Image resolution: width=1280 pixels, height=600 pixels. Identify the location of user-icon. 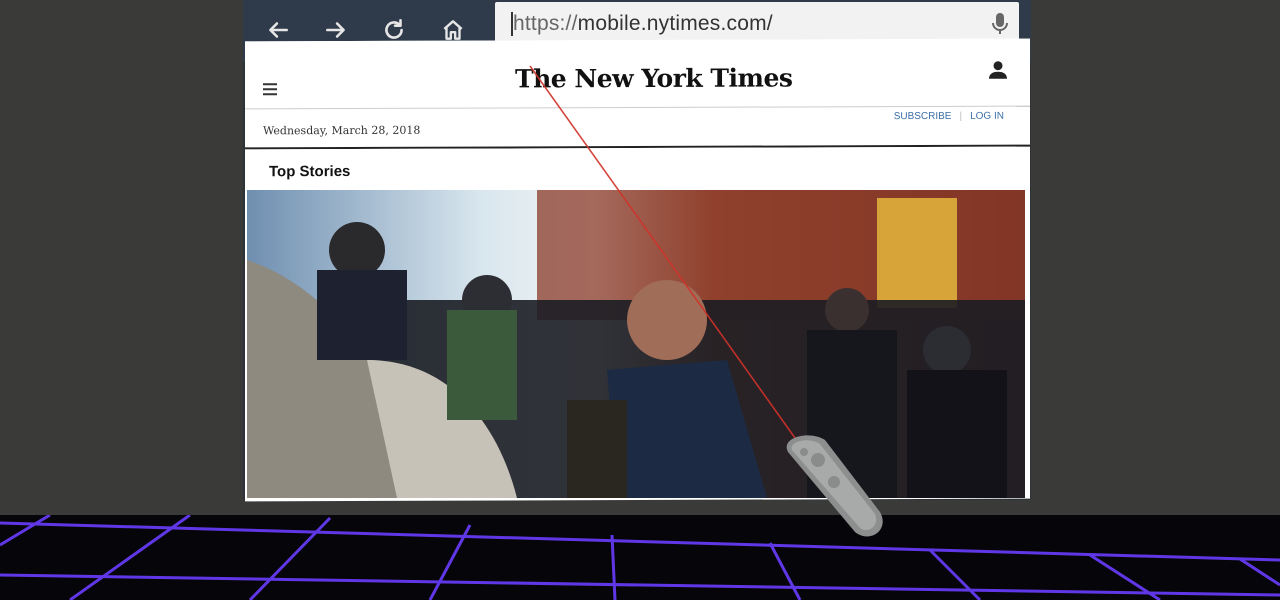
(998, 70).